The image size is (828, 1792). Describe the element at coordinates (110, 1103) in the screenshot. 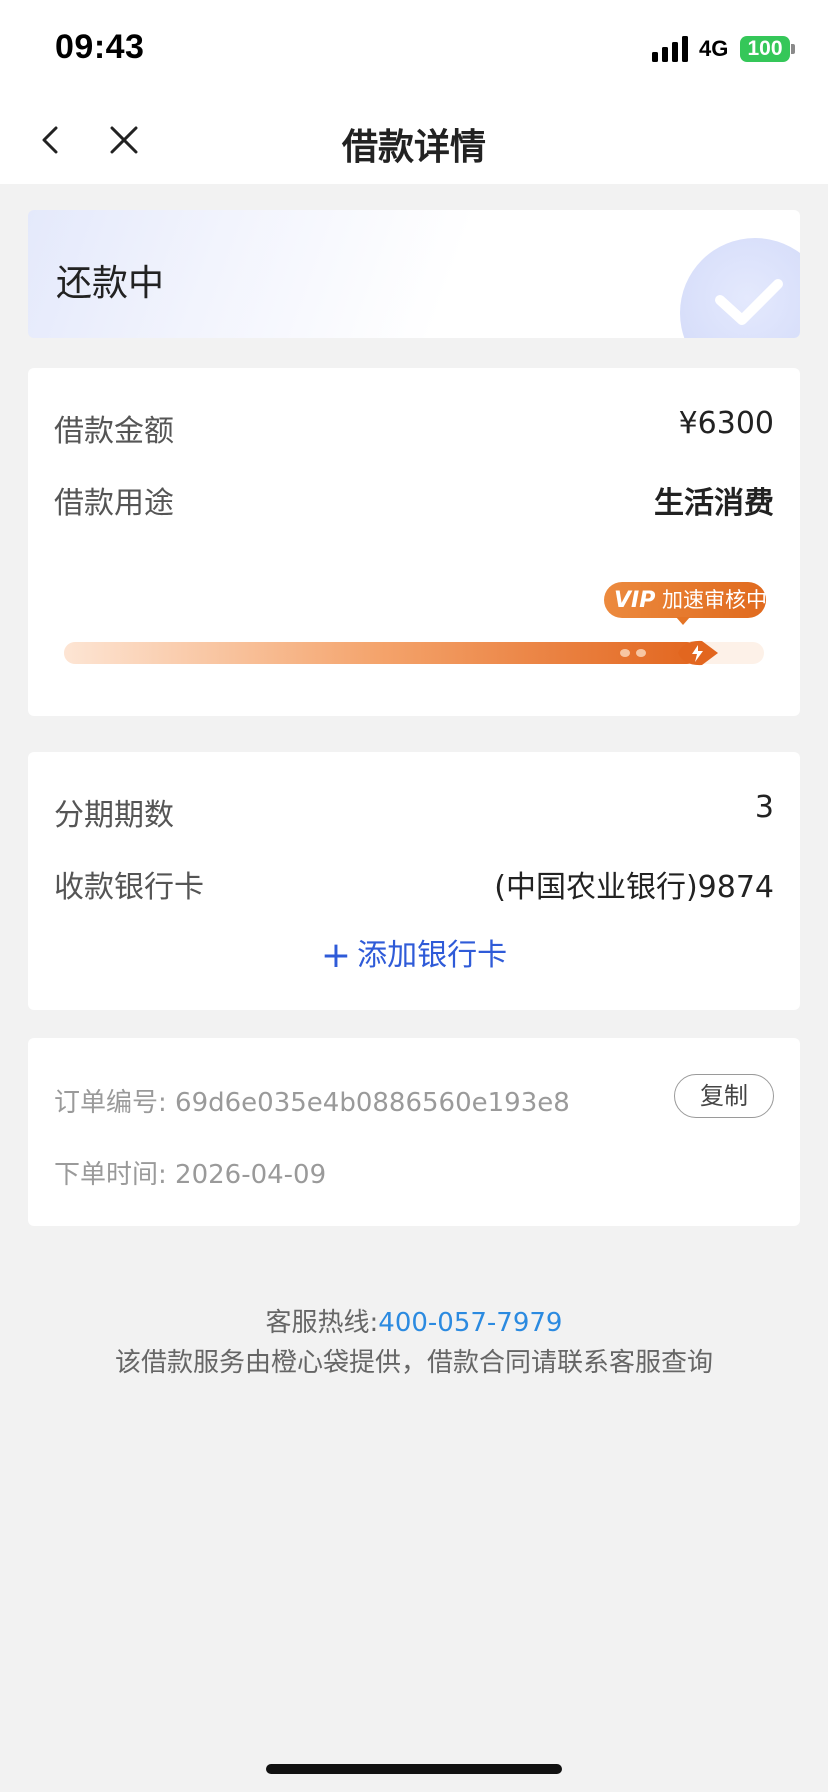

I see `order-number-label: 订单编号:` at that location.